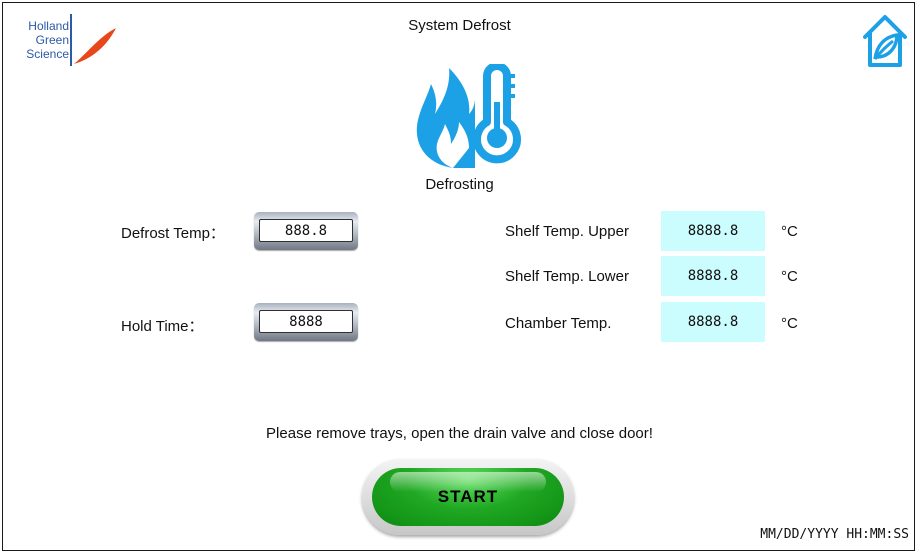 Image resolution: width=919 pixels, height=554 pixels. Describe the element at coordinates (459, 25) in the screenshot. I see `page-title: System Defrost` at that location.